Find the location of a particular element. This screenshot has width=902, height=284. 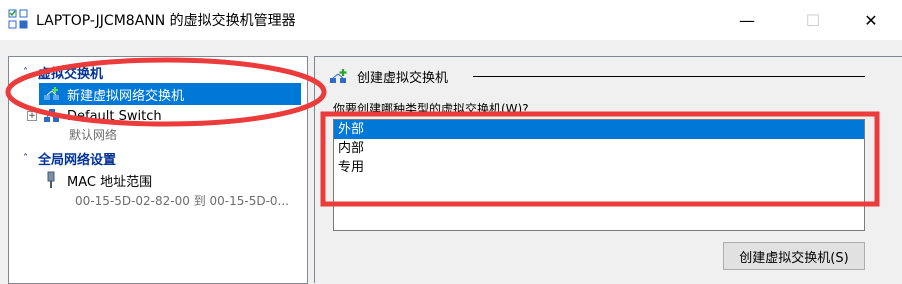

option-external: 外部 is located at coordinates (599, 129).